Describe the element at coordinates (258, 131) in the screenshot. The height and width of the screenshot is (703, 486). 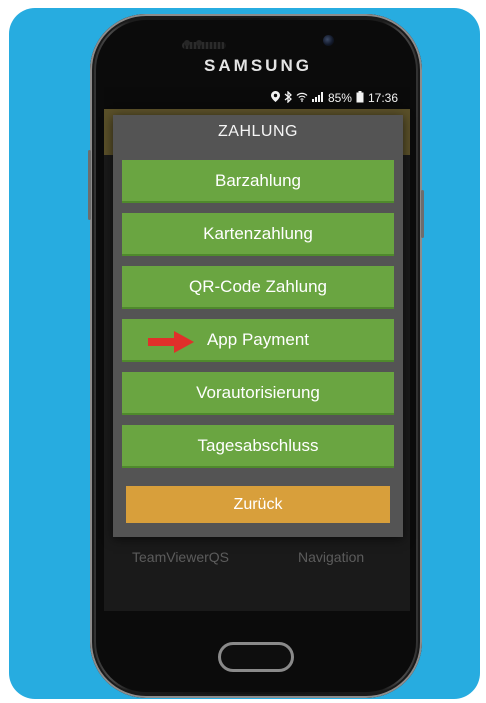
I see `dialog-title: ZAHLUNG` at that location.